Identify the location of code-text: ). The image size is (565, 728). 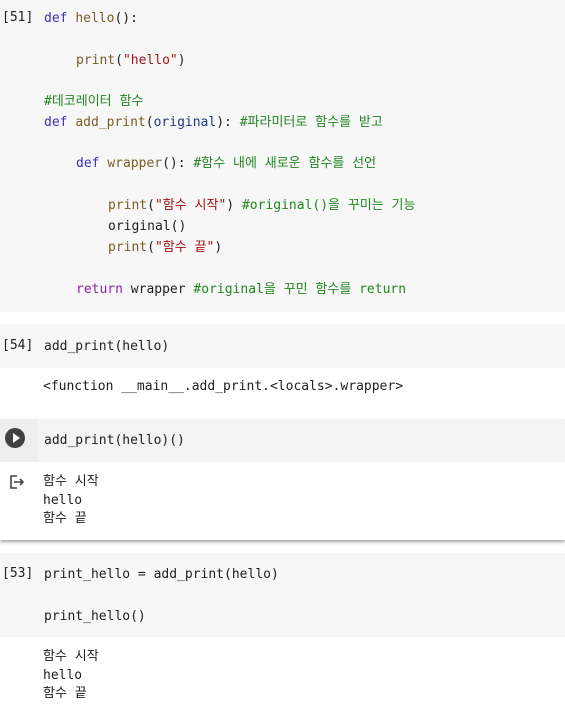
(181, 60).